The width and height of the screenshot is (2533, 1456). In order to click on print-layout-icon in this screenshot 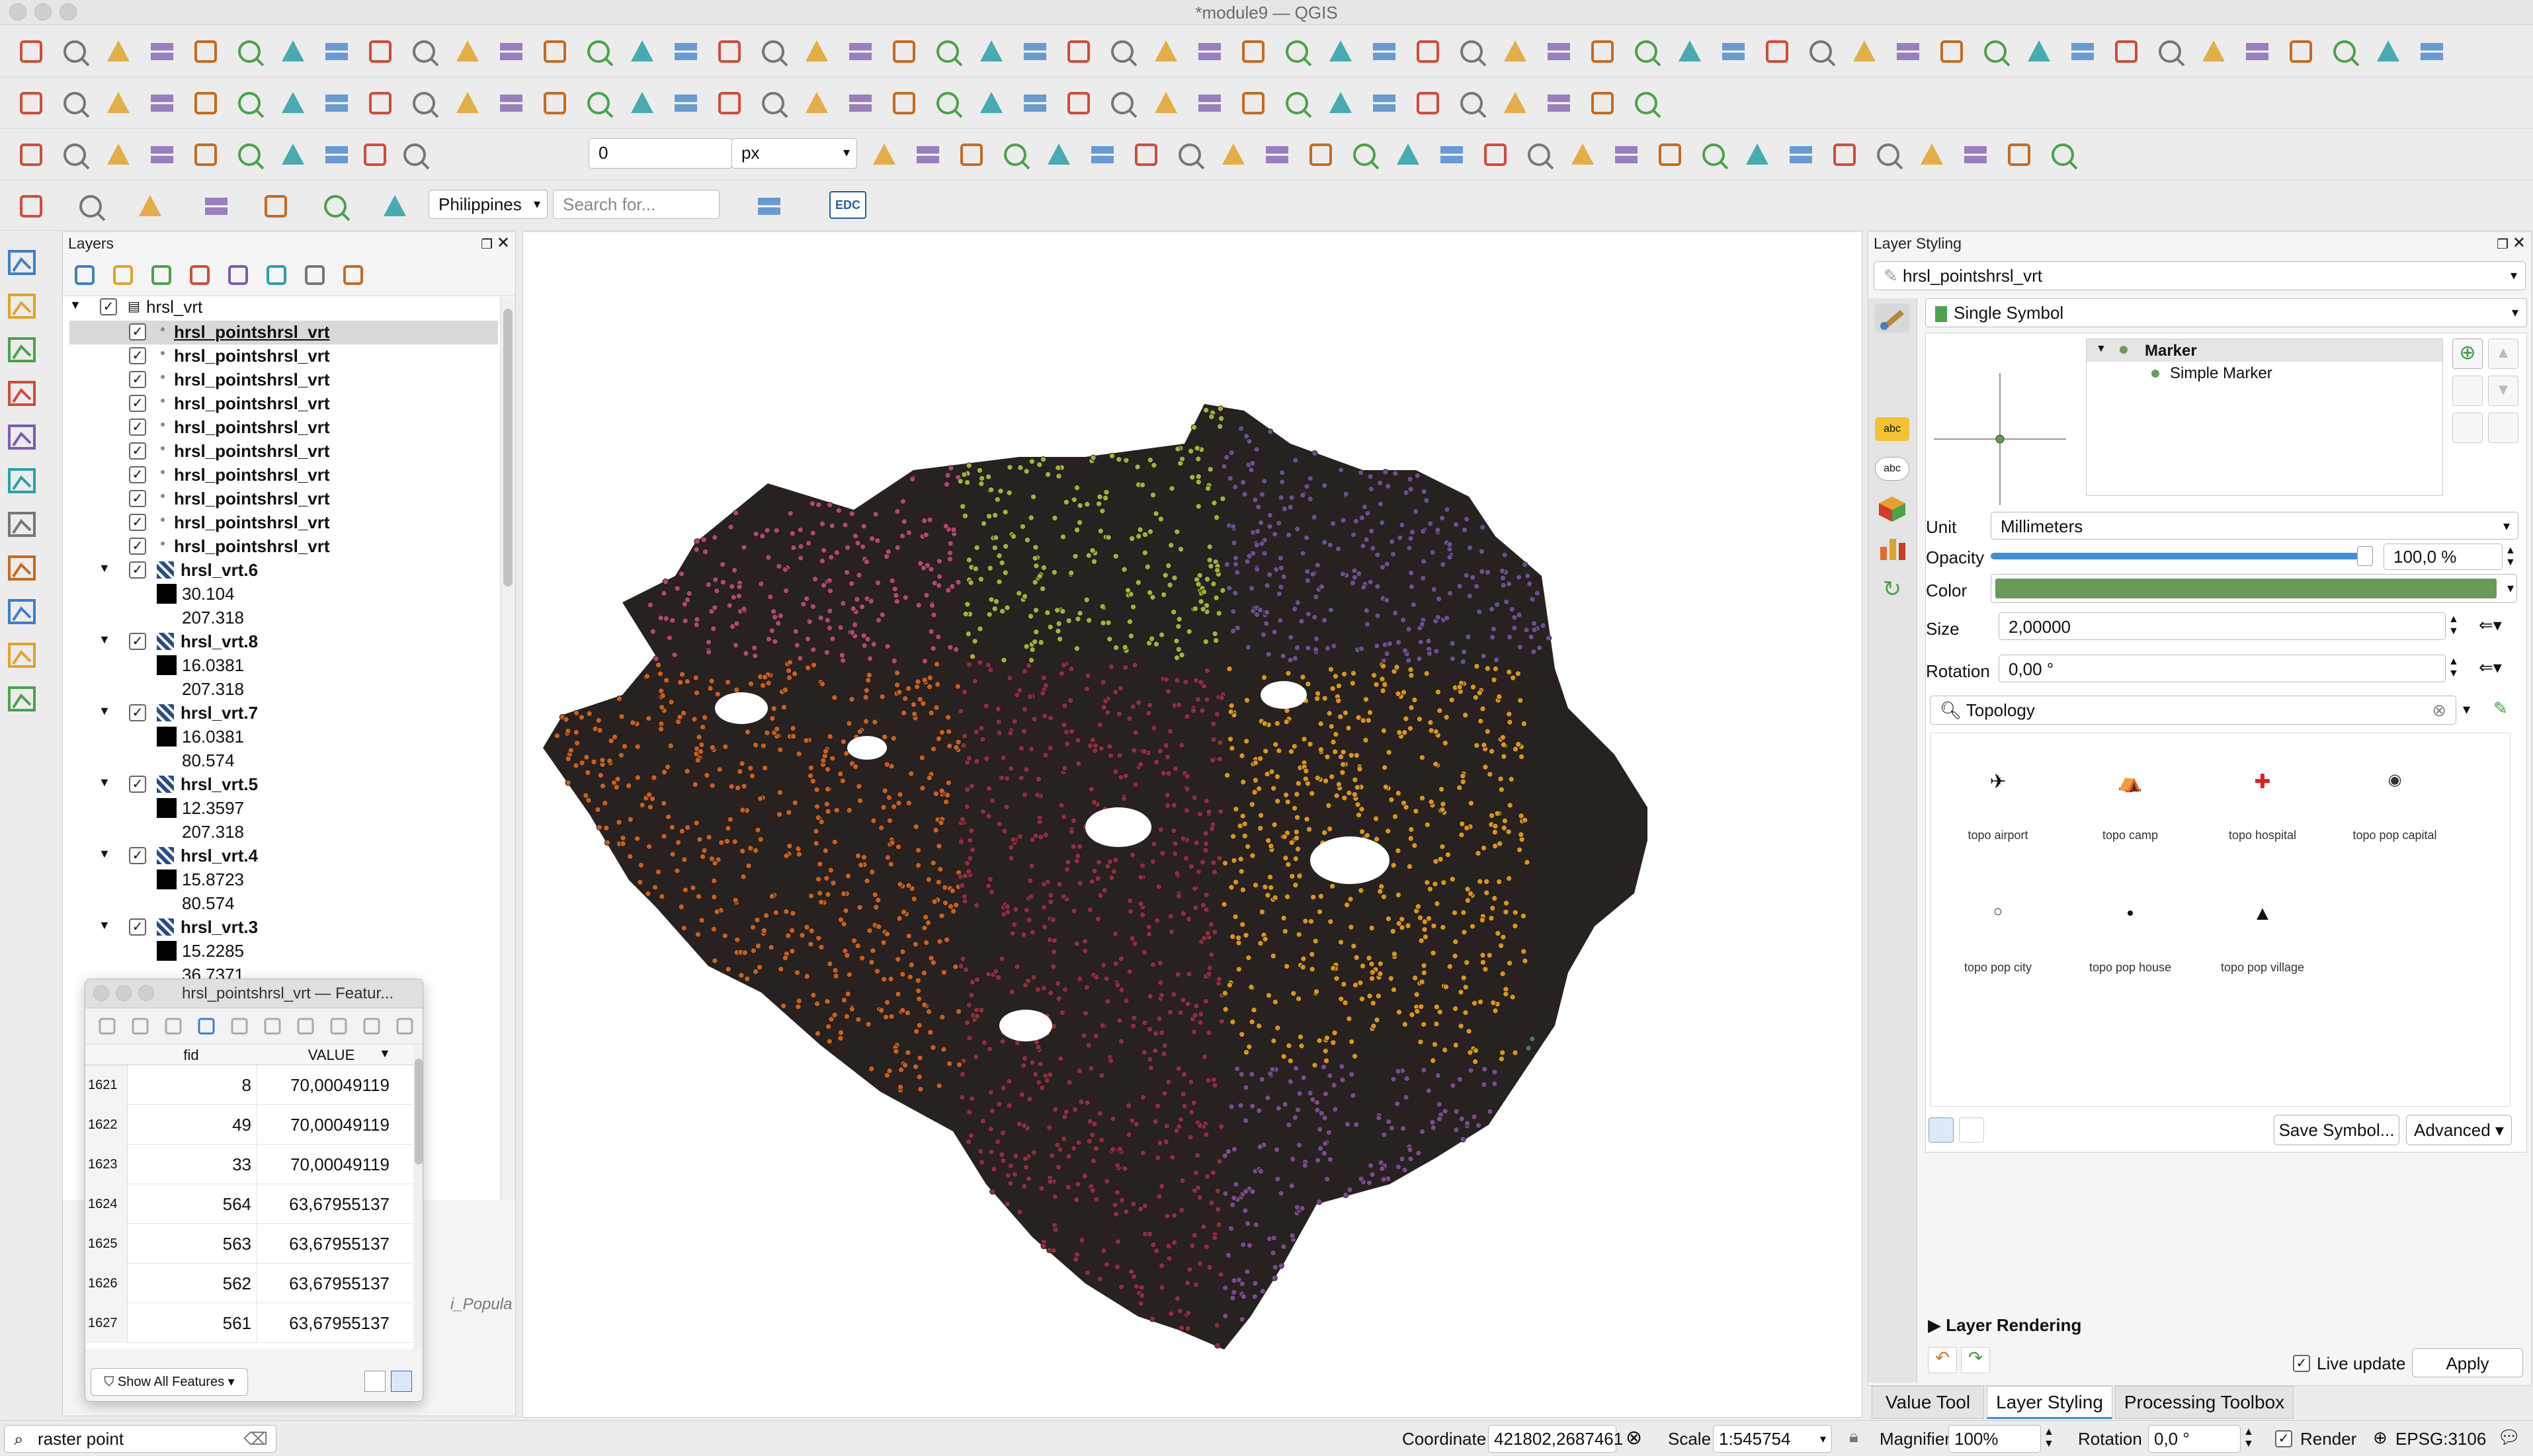, I will do `click(1428, 51)`.